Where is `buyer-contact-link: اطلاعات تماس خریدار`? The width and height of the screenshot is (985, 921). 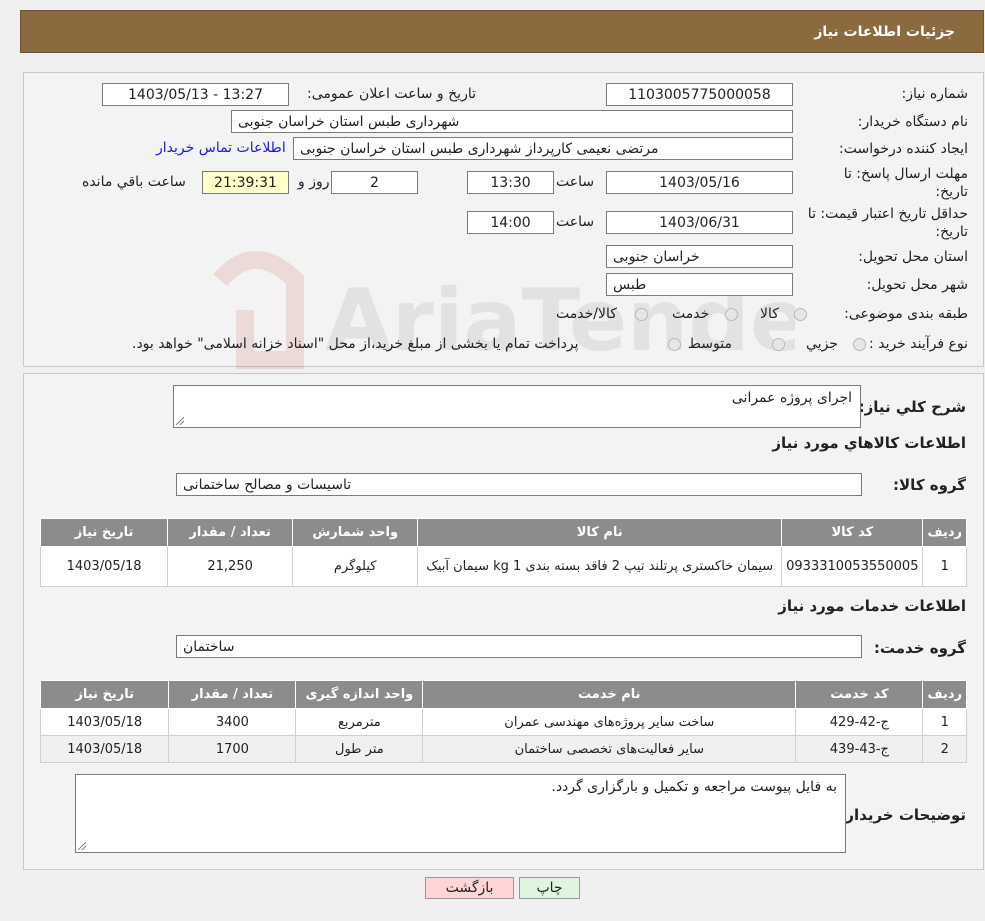
buyer-contact-link: اطلاعات تماس خریدار is located at coordinates (221, 148).